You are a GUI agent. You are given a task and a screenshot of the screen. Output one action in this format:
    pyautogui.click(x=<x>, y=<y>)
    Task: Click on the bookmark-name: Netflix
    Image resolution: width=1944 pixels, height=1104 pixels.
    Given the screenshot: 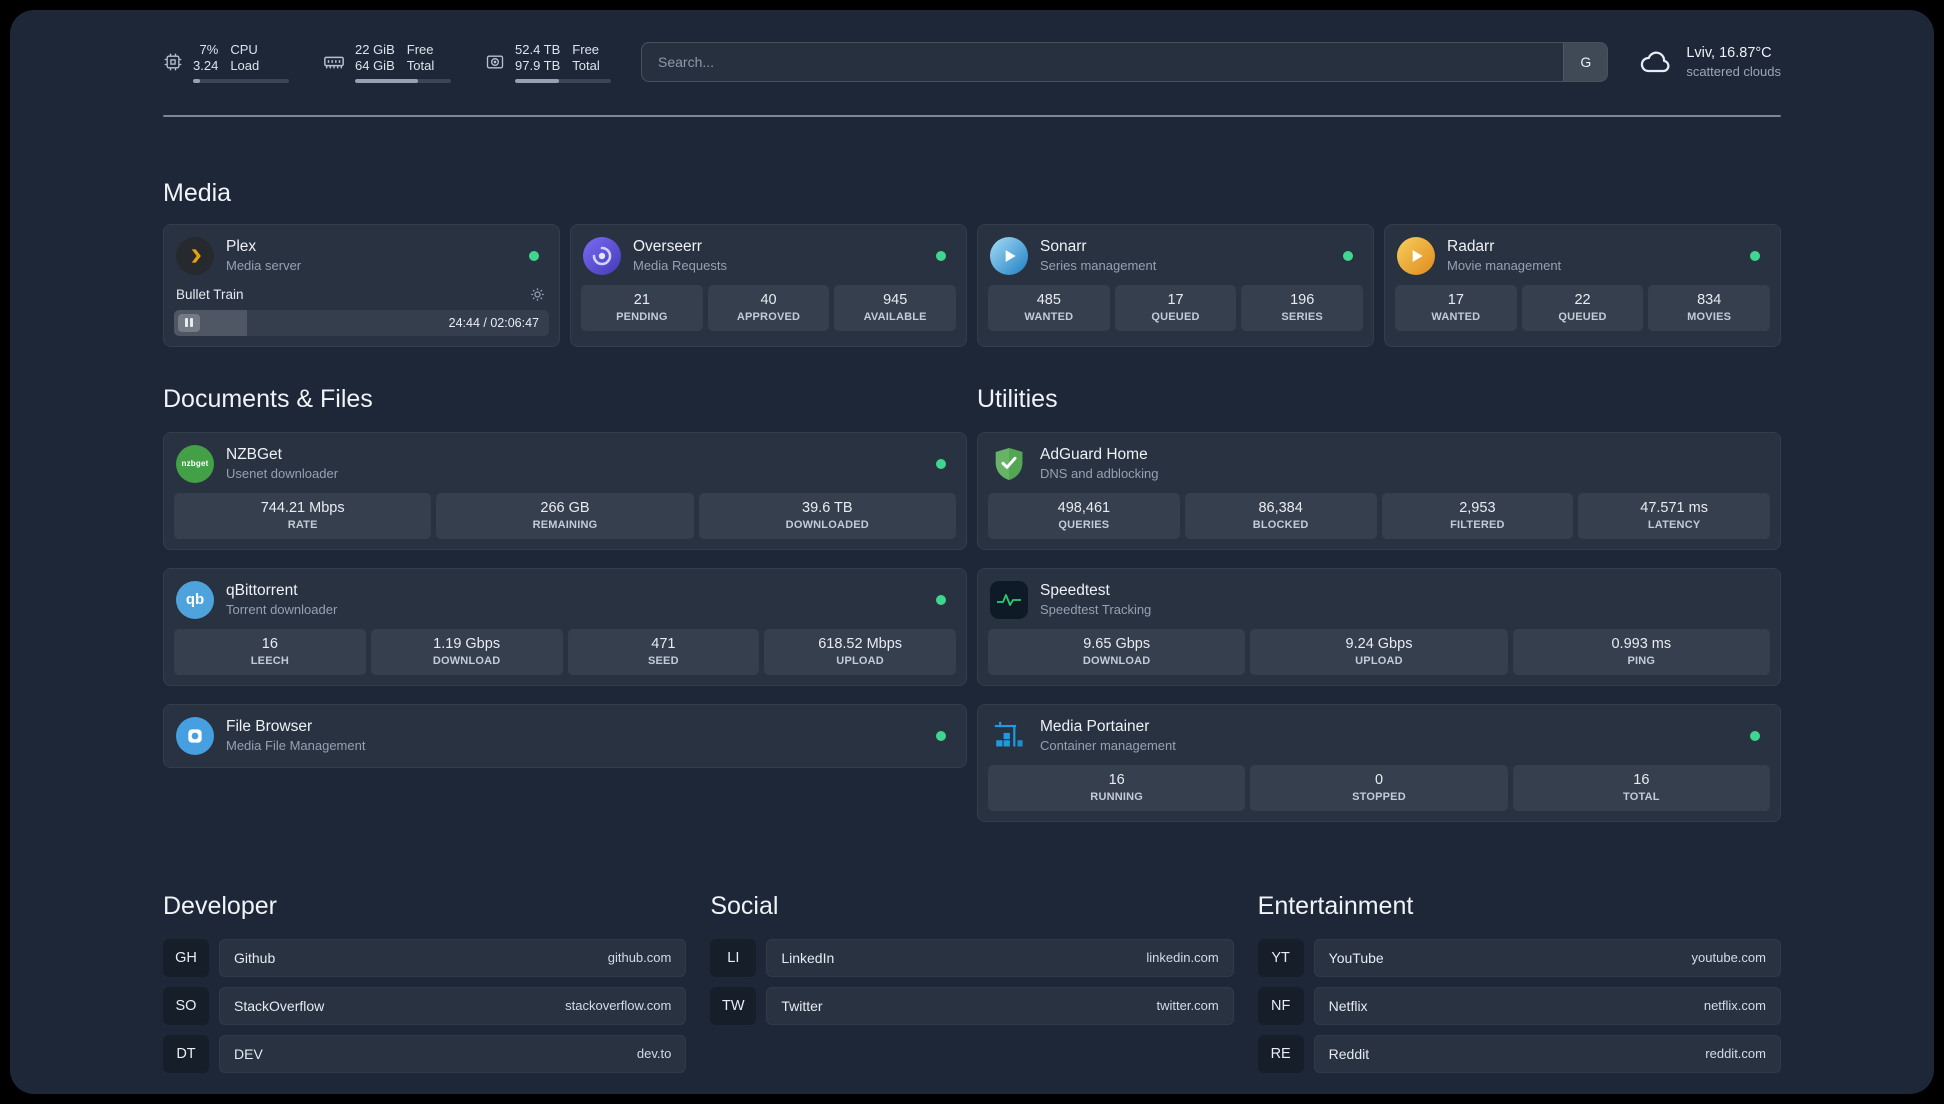 What is the action you would take?
    pyautogui.click(x=1348, y=1005)
    